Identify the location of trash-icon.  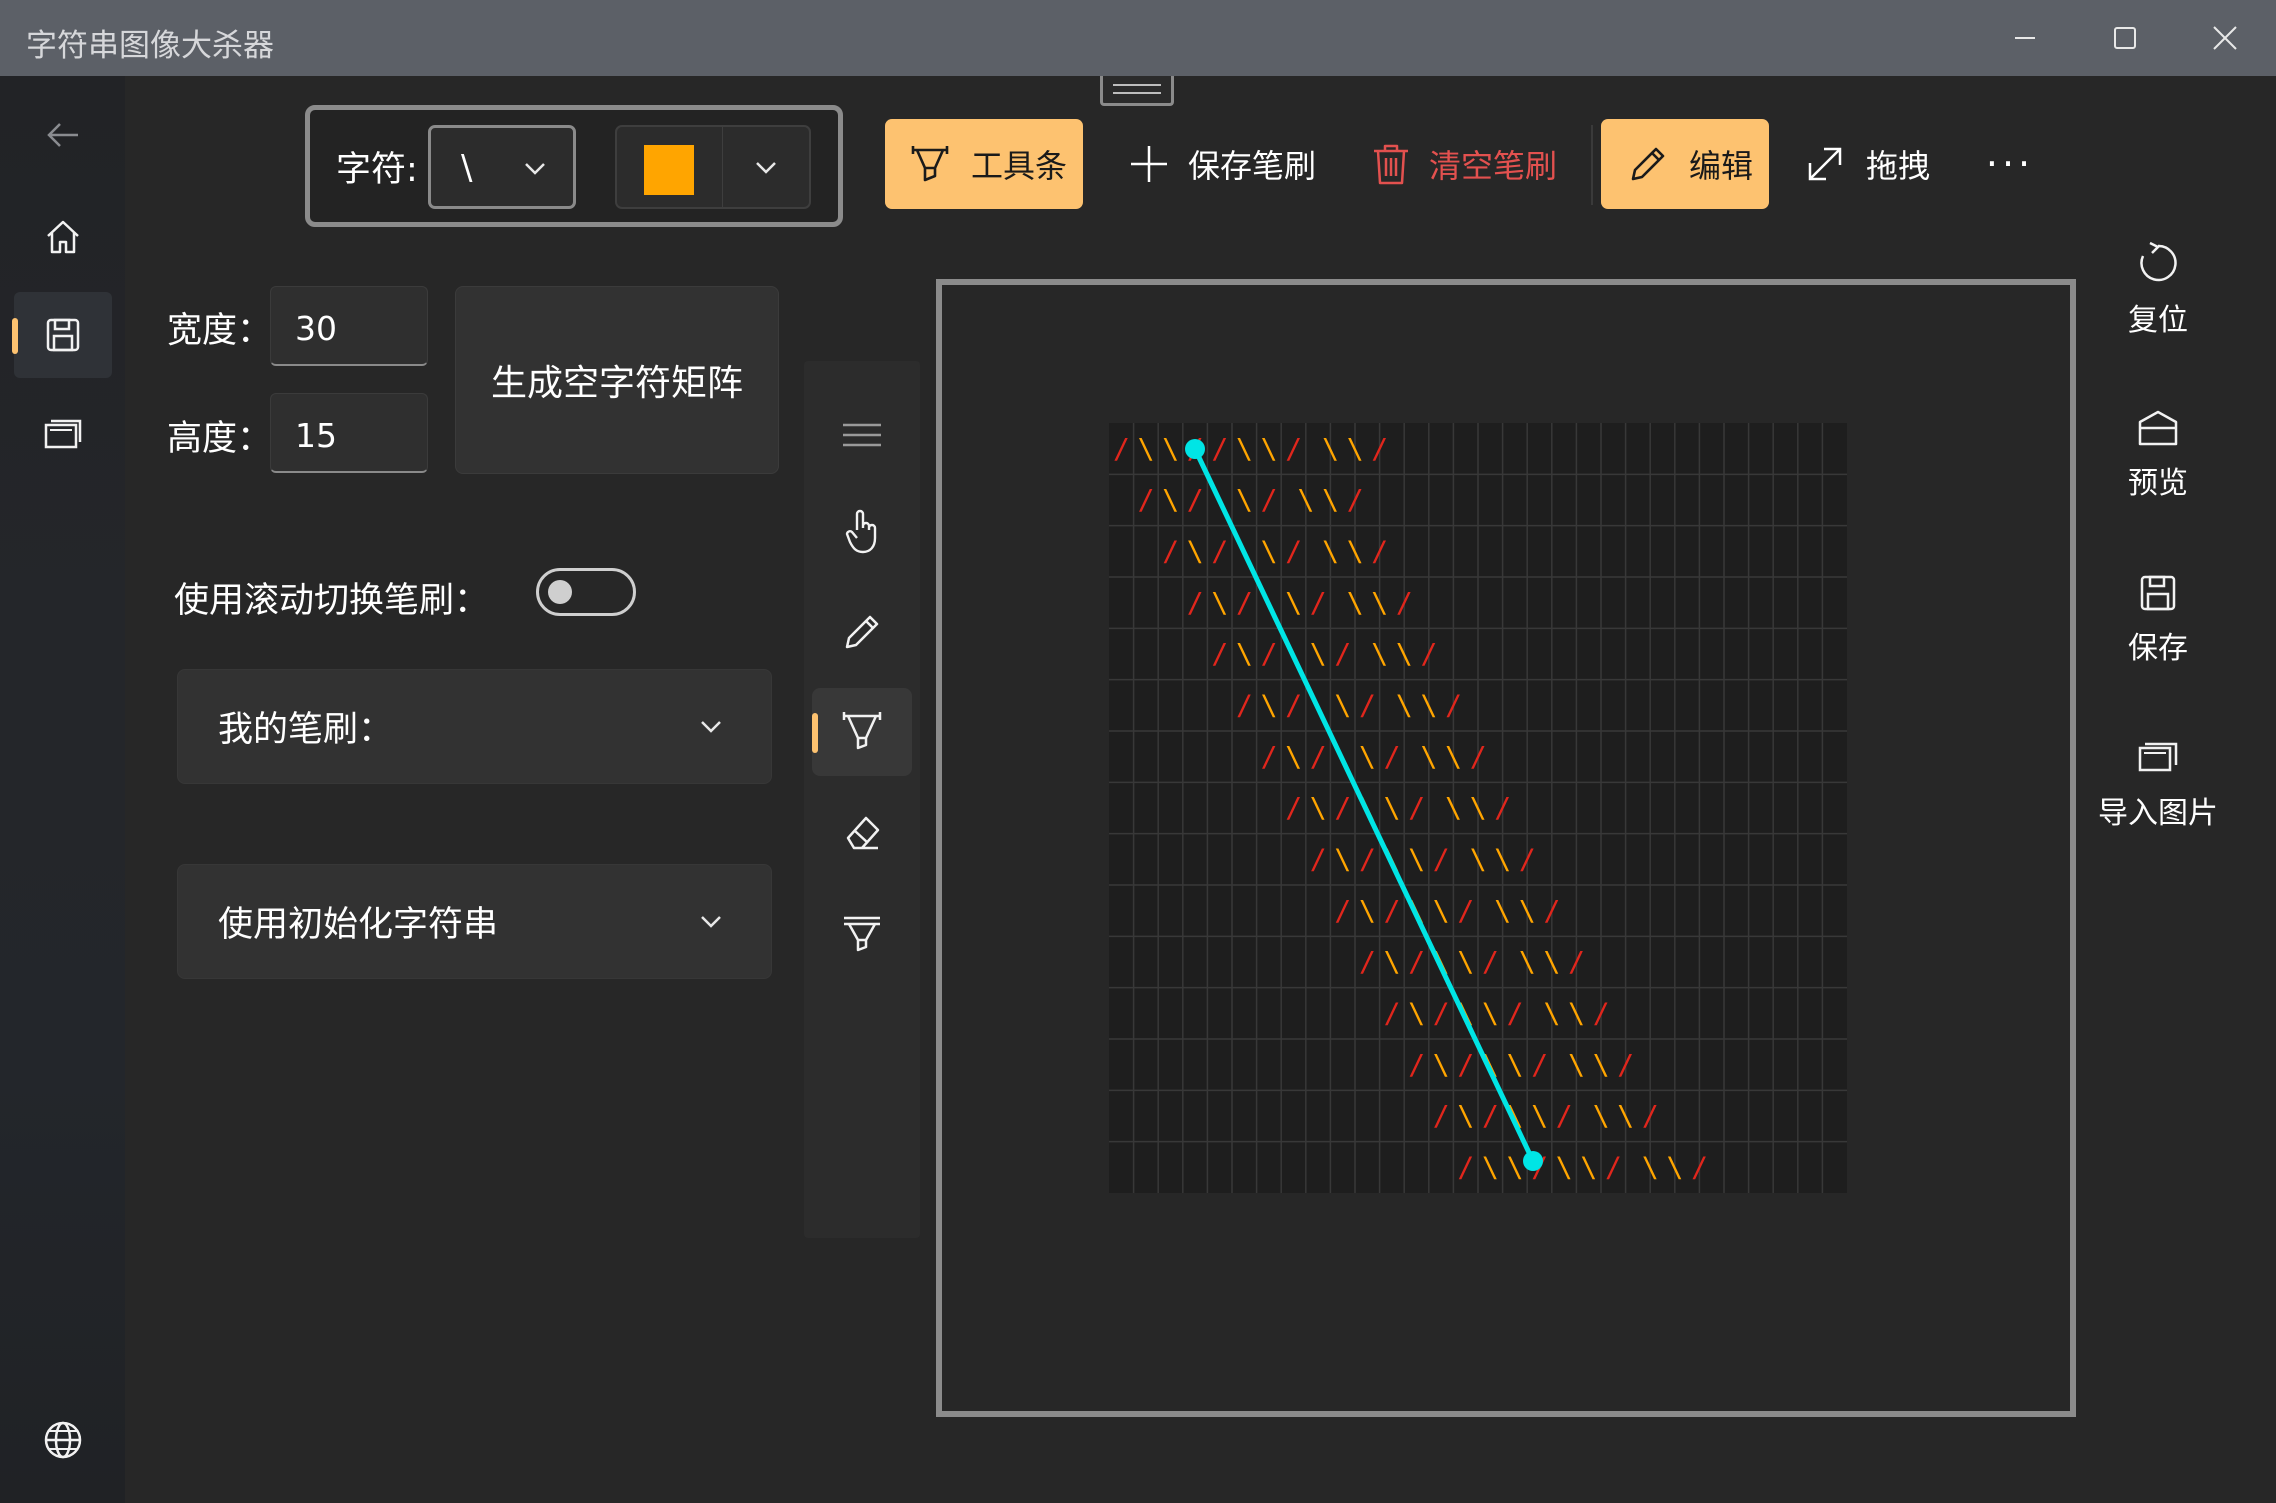
(1391, 164).